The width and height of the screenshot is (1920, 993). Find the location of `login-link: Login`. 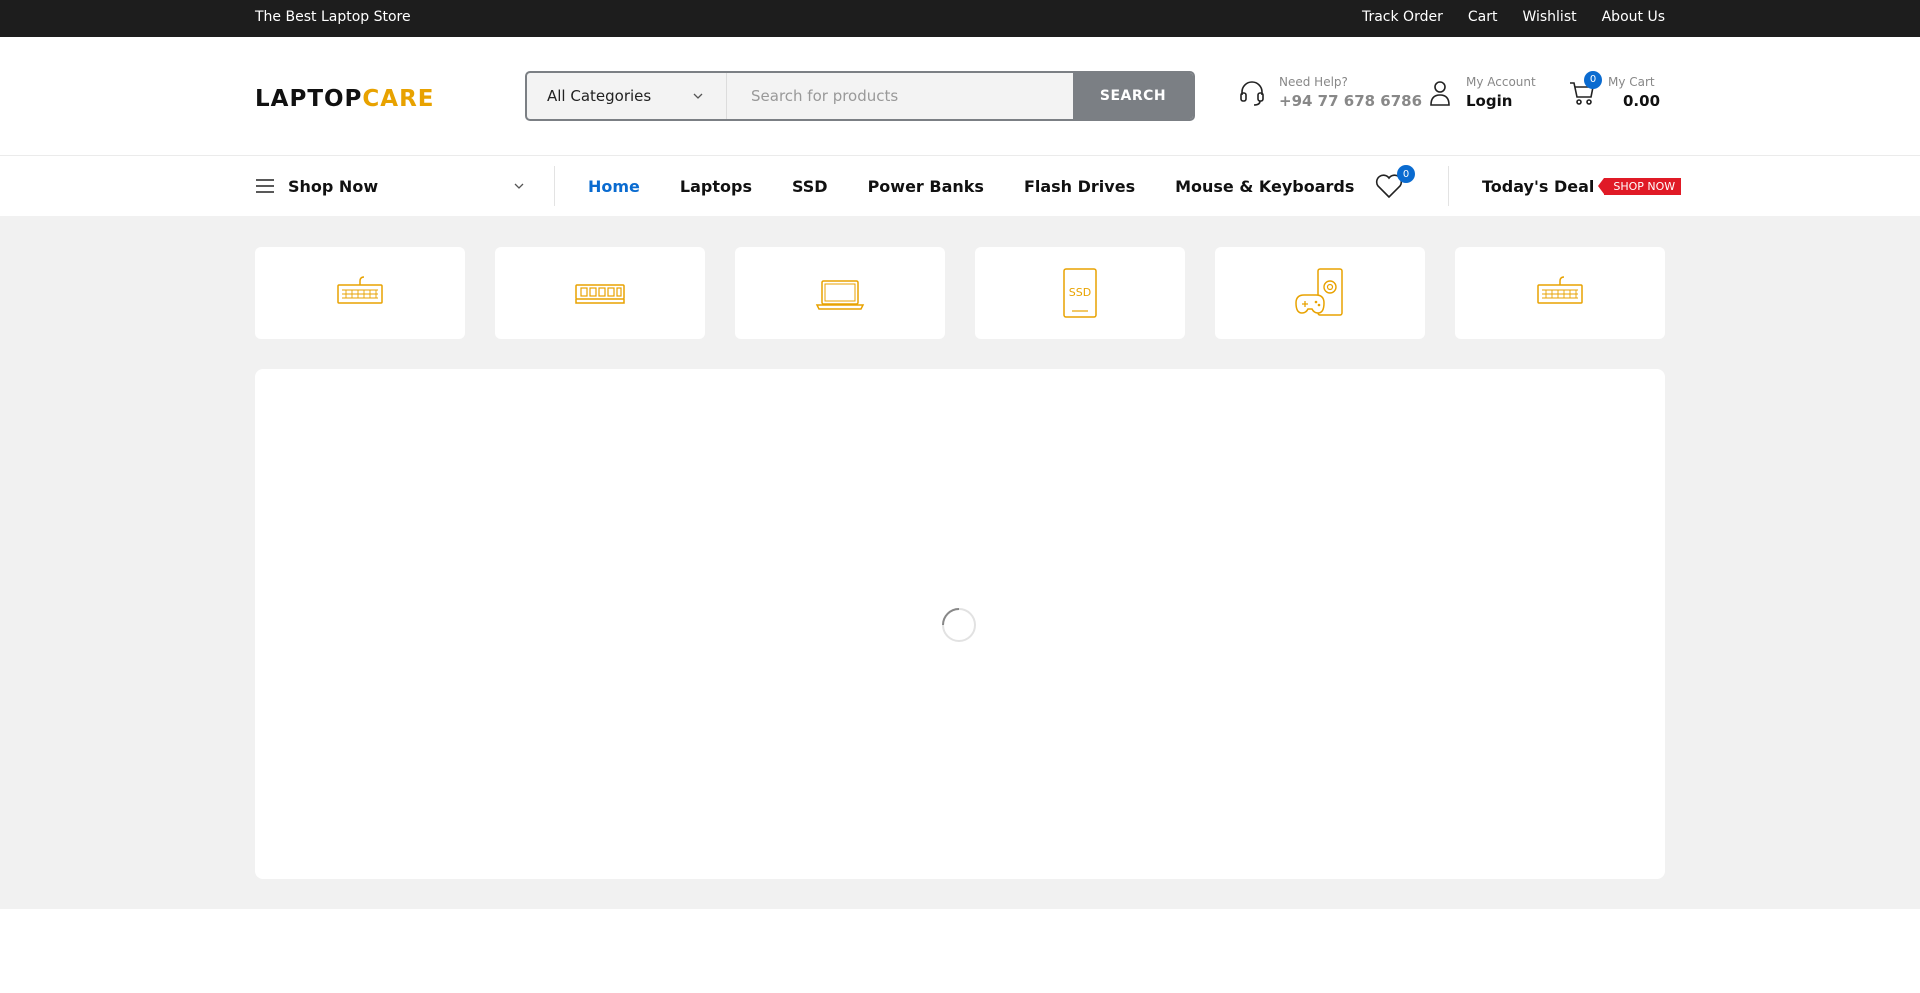

login-link: Login is located at coordinates (1501, 101).